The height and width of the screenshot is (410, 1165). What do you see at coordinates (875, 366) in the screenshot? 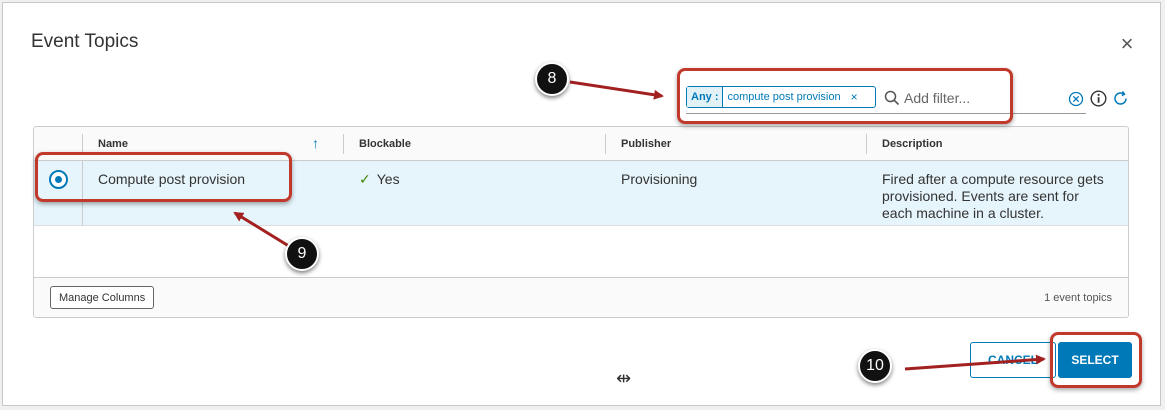
I see `step-badge-10: 10` at bounding box center [875, 366].